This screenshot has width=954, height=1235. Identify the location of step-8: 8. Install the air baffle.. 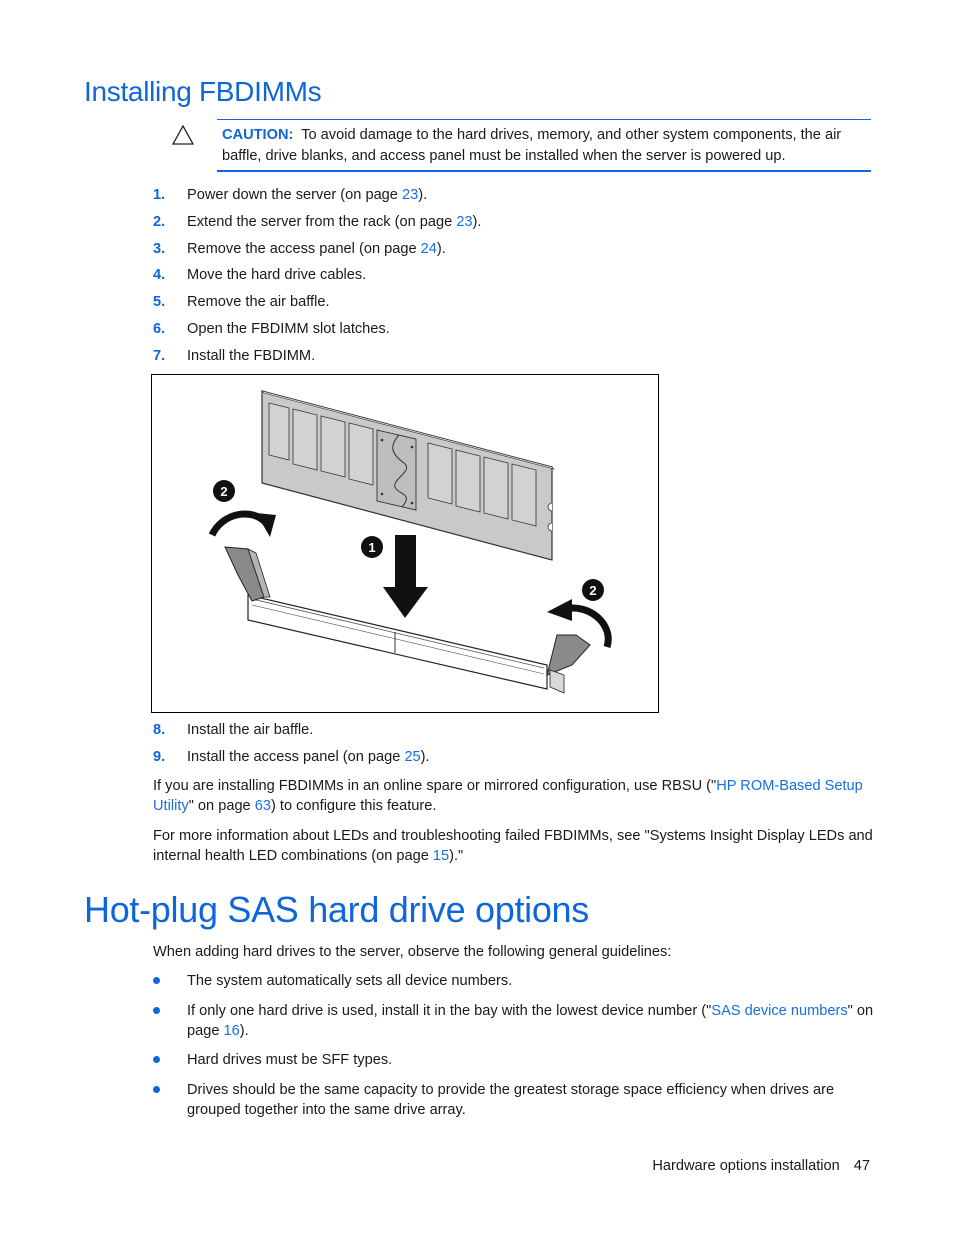
(233, 730).